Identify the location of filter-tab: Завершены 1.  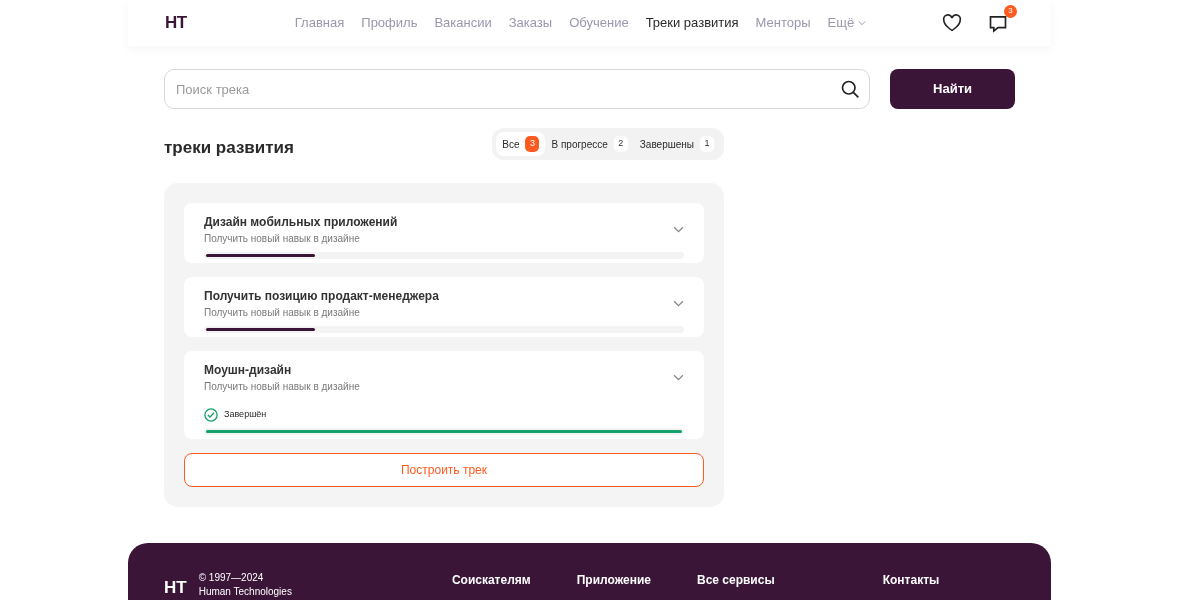
(676, 144).